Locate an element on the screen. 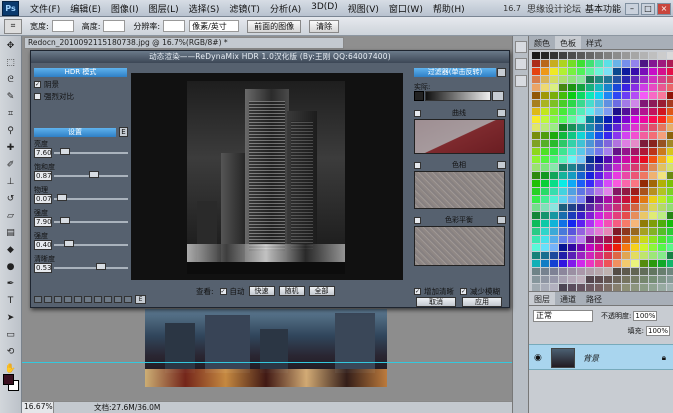 This screenshot has height=413, width=673. resolution-field is located at coordinates (174, 26).